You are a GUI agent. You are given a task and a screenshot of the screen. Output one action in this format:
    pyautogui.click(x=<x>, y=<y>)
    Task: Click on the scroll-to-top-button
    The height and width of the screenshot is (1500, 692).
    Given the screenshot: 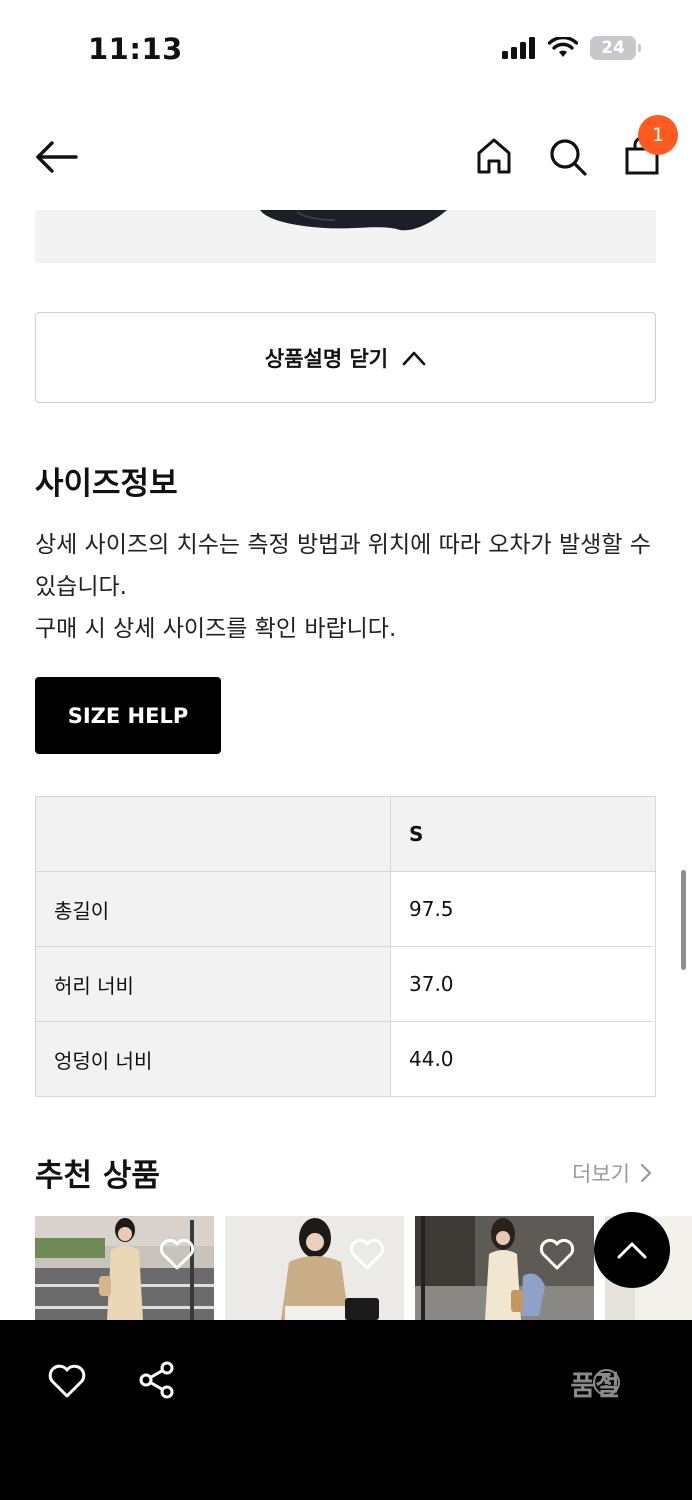 What is the action you would take?
    pyautogui.click(x=632, y=1250)
    